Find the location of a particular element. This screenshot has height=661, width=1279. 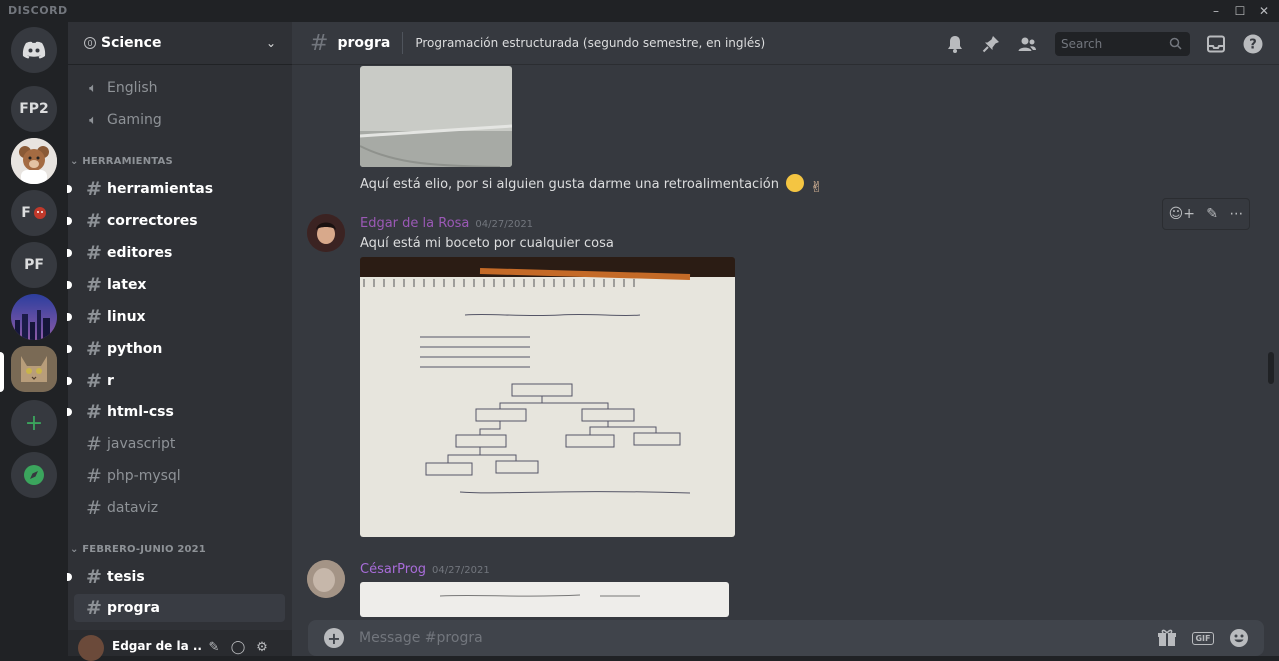

user-photo-image is located at coordinates (326, 579).